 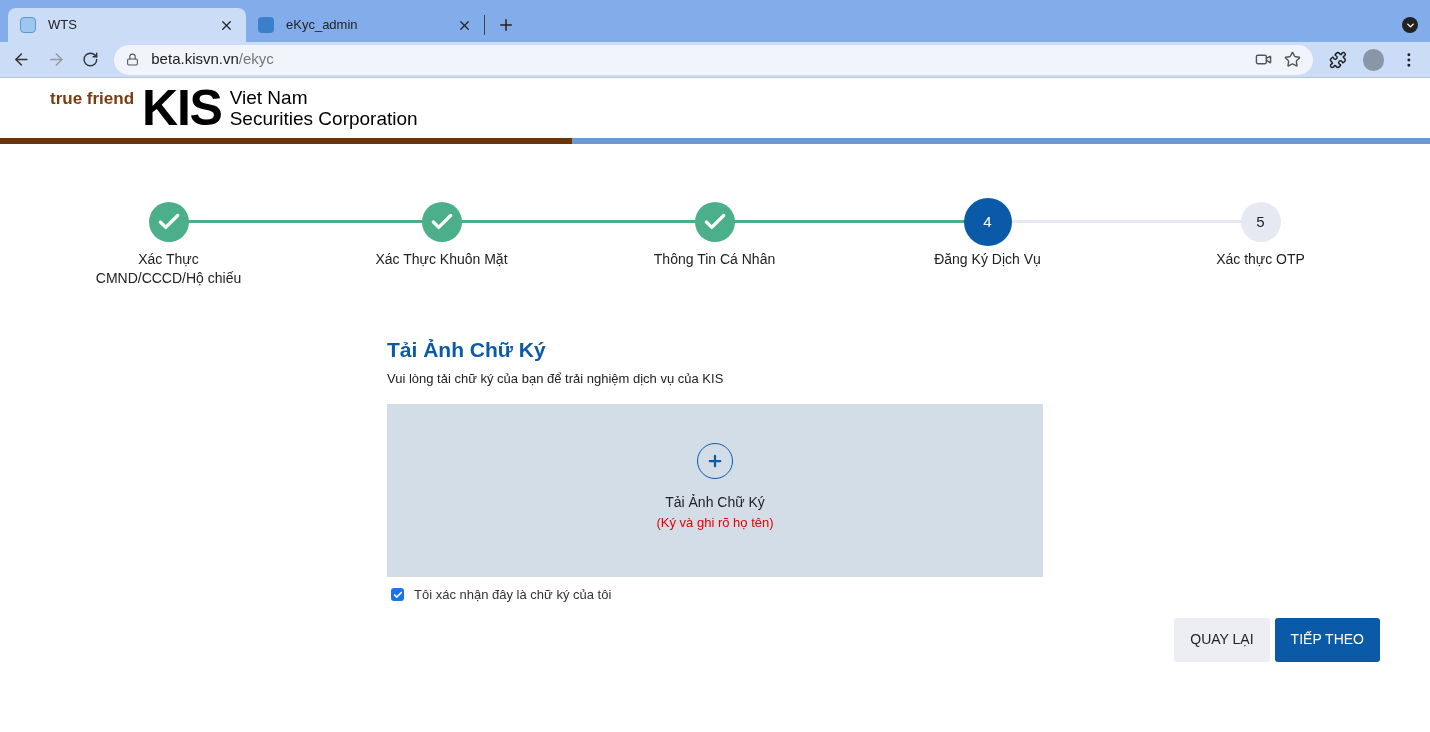 What do you see at coordinates (213, 59) in the screenshot?
I see `url-text: beta.kisvn.vn/ekyc` at bounding box center [213, 59].